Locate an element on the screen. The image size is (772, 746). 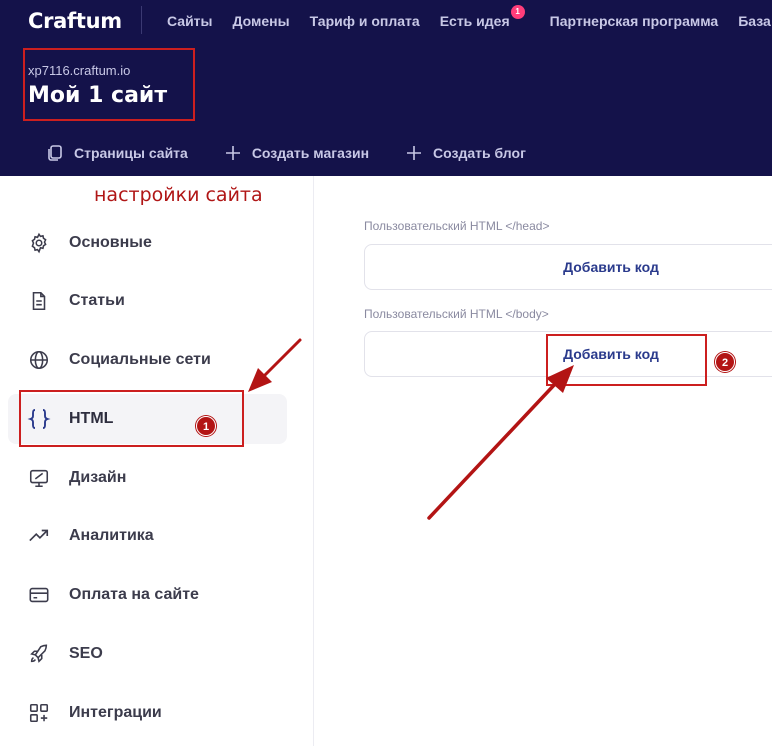
sidebar-item-seo: SEO is located at coordinates (147, 654).